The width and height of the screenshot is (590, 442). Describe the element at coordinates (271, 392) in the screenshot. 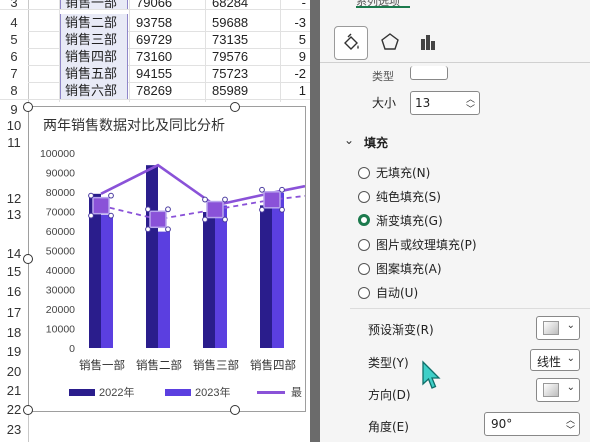

I see `legend-swatch-line` at that location.